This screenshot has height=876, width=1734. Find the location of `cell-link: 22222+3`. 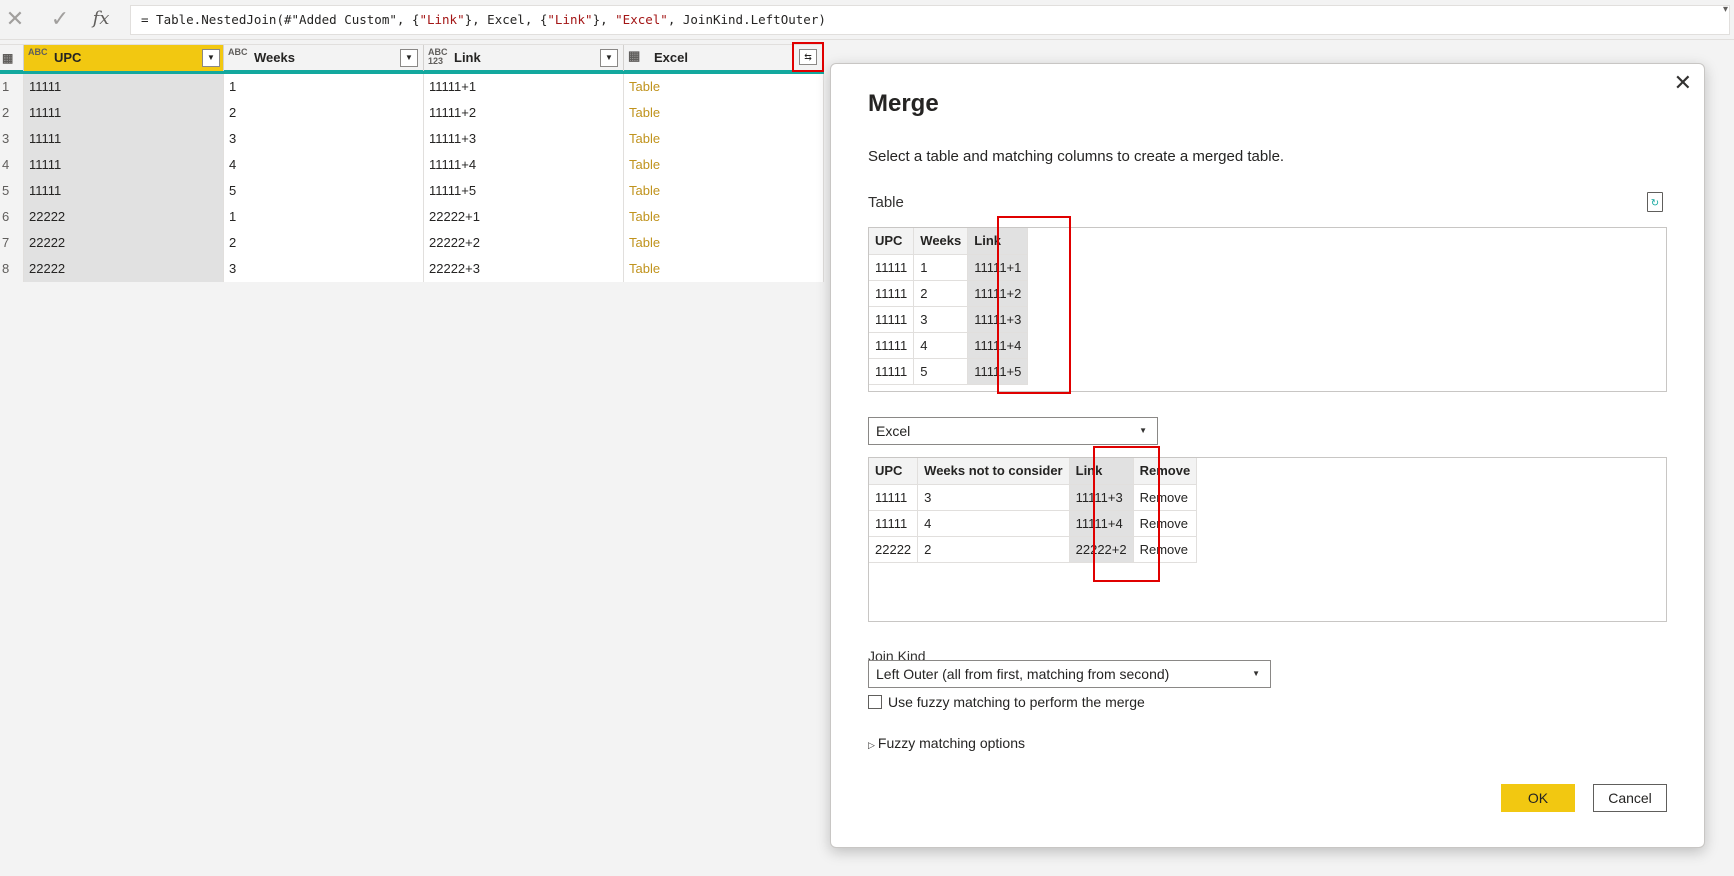

cell-link: 22222+3 is located at coordinates (524, 269).